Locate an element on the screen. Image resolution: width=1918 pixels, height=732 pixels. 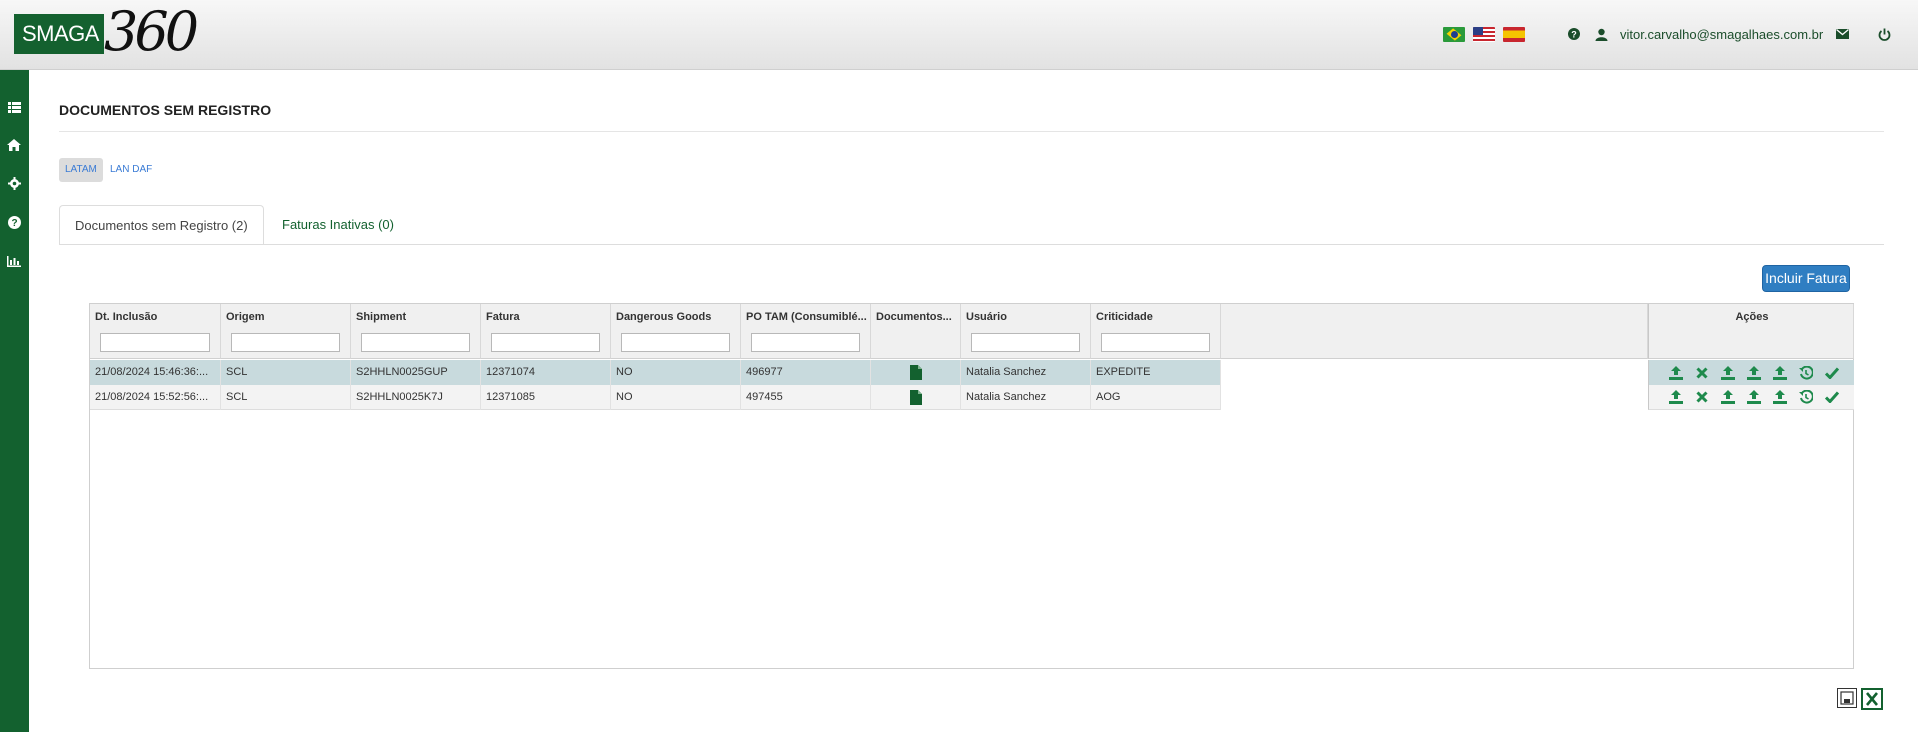
tabs-divider is located at coordinates (971, 244).